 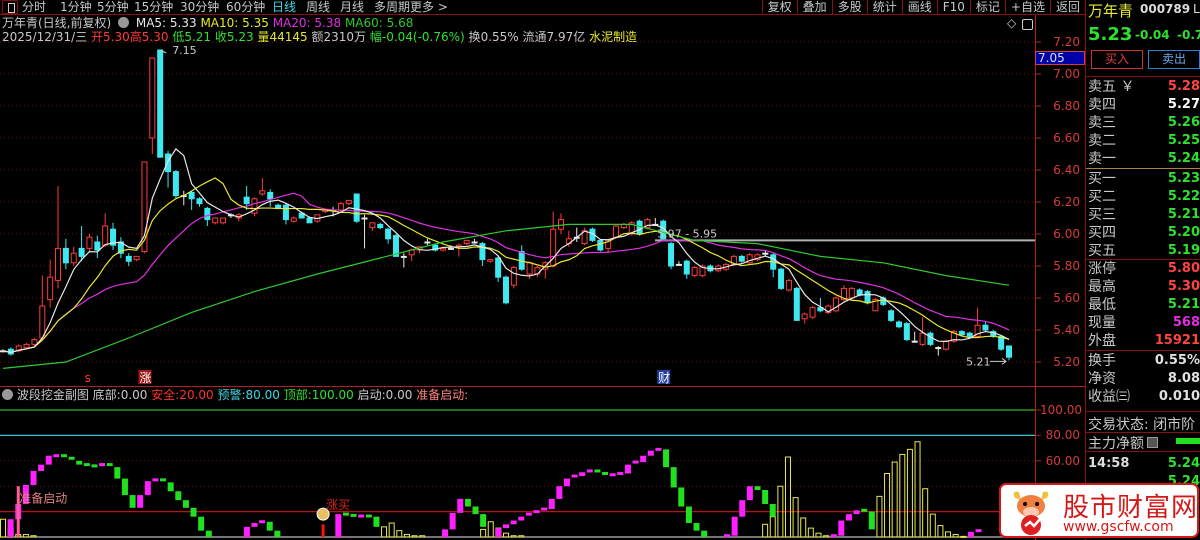 I want to click on bid-row-value: 5.20, so click(x=1183, y=232).